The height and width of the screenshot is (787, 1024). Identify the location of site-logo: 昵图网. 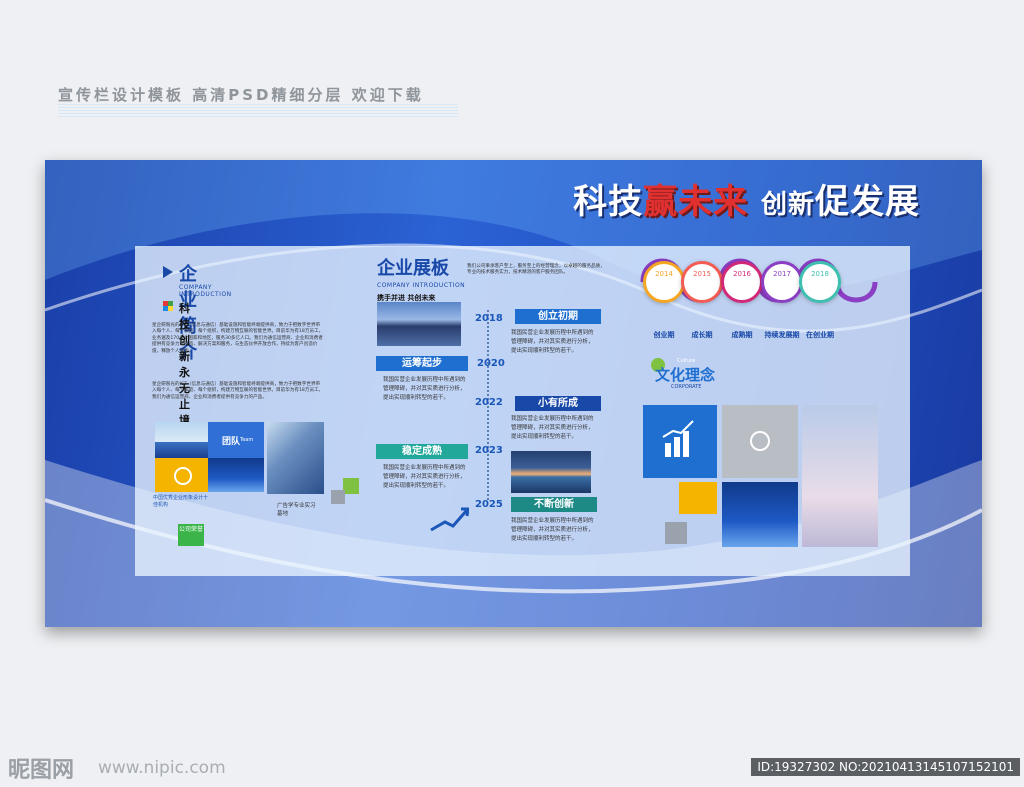
(41, 770).